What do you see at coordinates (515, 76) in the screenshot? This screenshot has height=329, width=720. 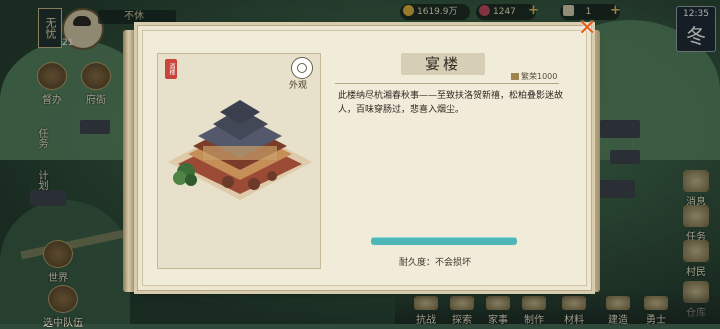 I see `prosperity-icon` at bounding box center [515, 76].